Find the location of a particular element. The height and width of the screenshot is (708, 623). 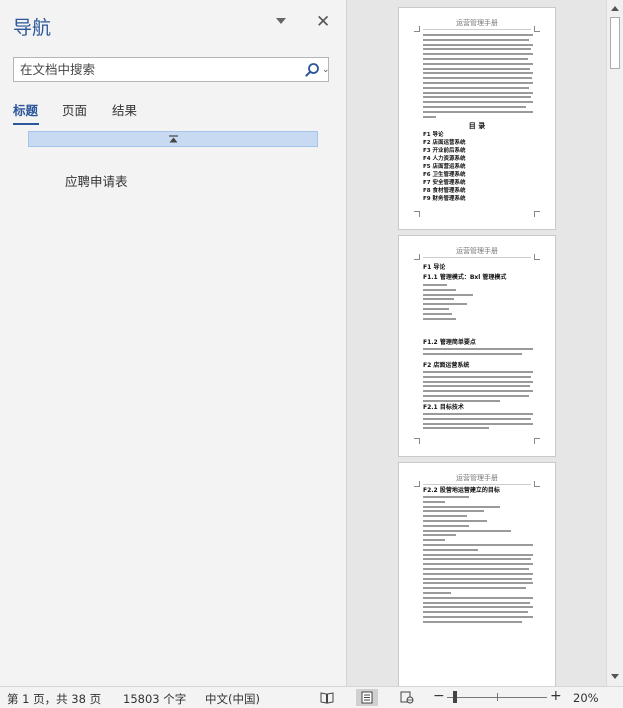

read-mode-button is located at coordinates (327, 697).